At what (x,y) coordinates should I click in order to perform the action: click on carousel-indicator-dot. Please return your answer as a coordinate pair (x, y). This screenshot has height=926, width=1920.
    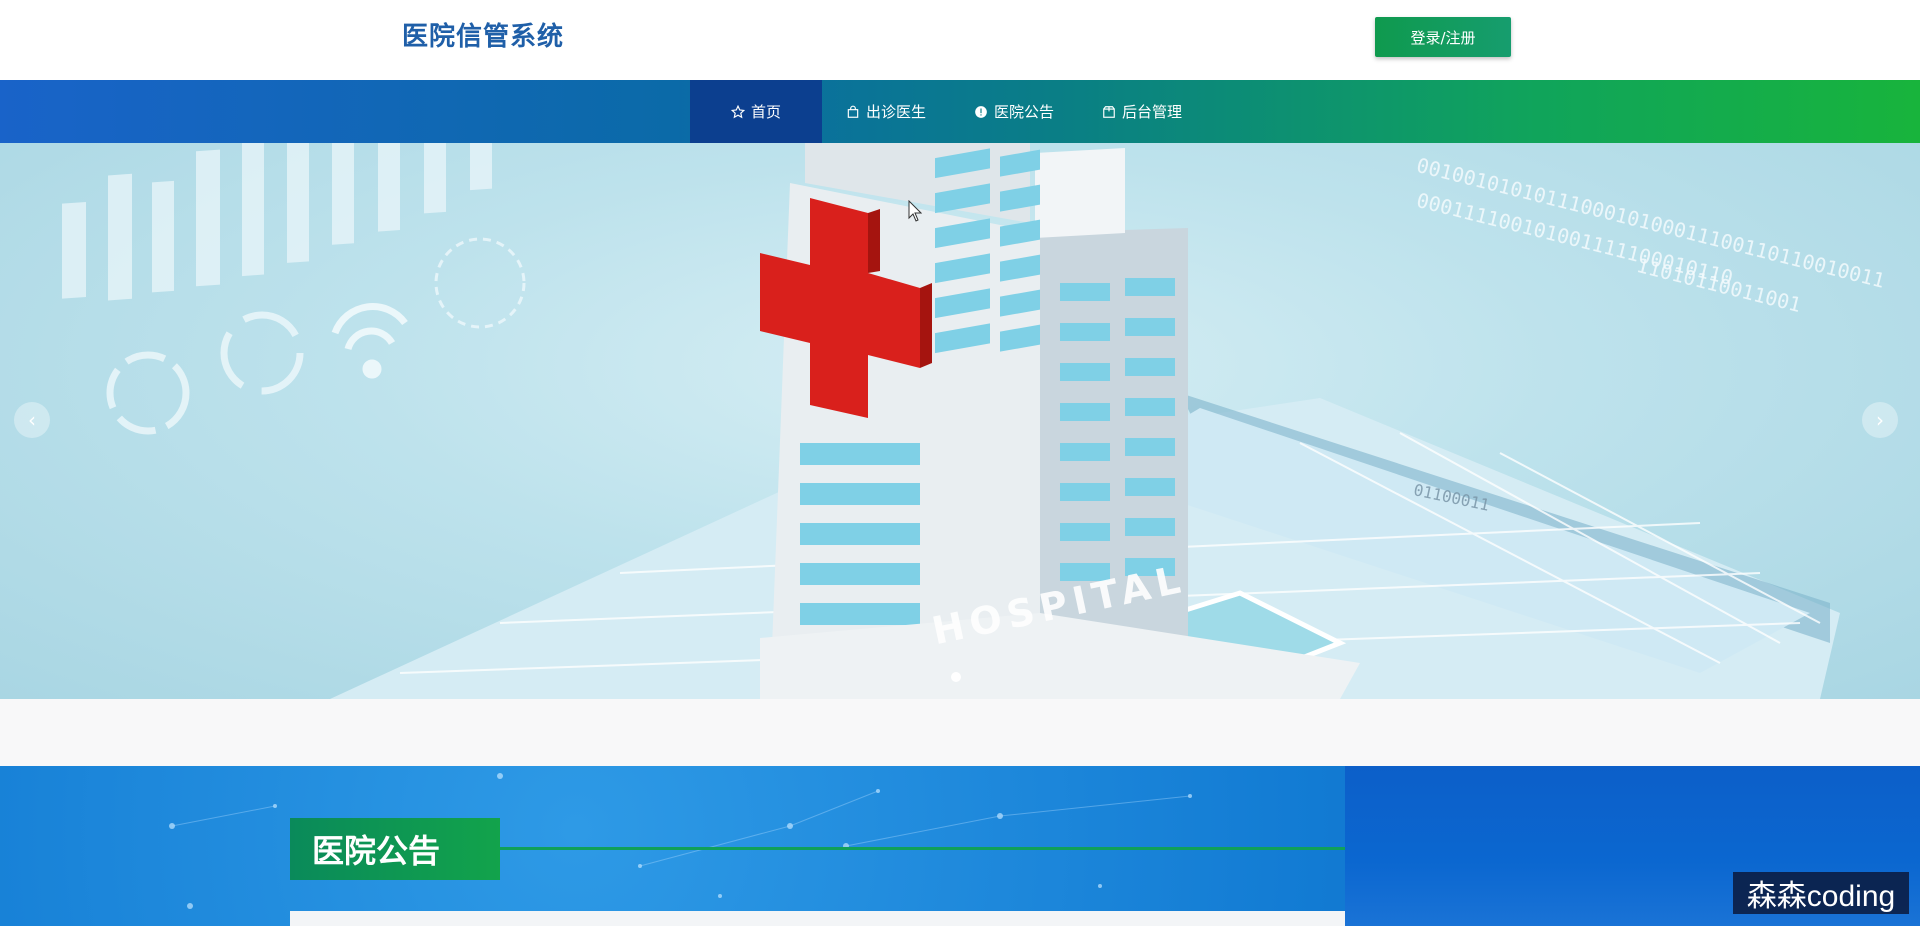
    Looking at the image, I should click on (956, 677).